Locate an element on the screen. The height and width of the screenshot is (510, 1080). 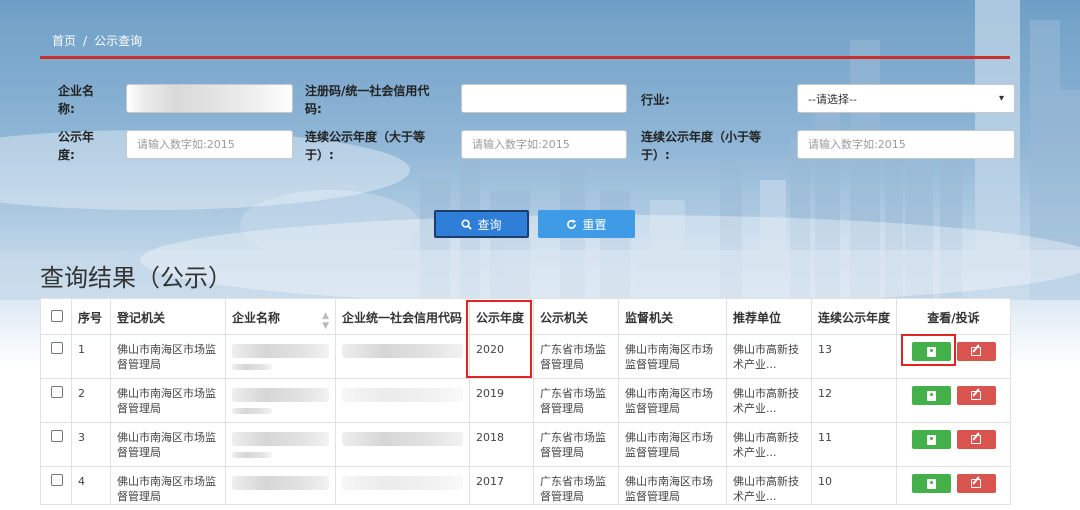
breadcrumb-current: 公示查询 is located at coordinates (118, 41).